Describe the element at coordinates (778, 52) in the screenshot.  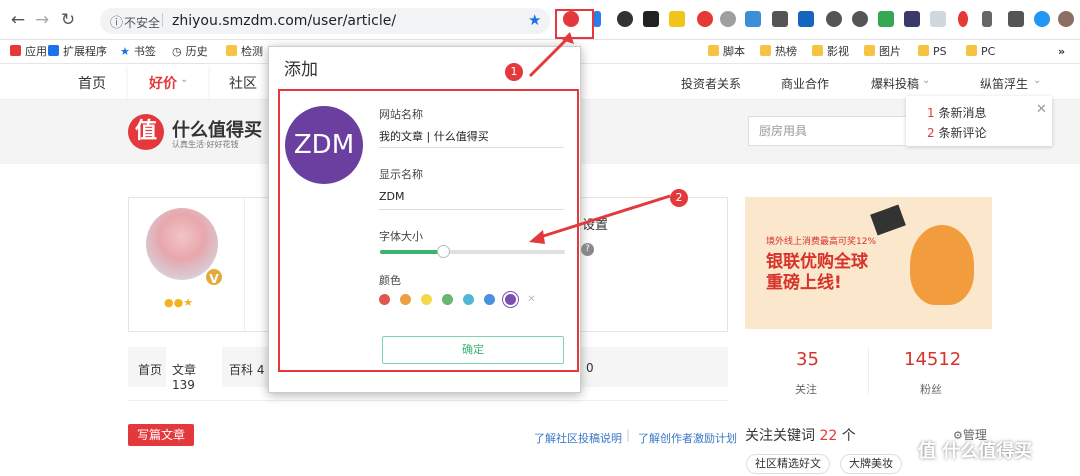
I see `bookmark-folder: 热榜` at that location.